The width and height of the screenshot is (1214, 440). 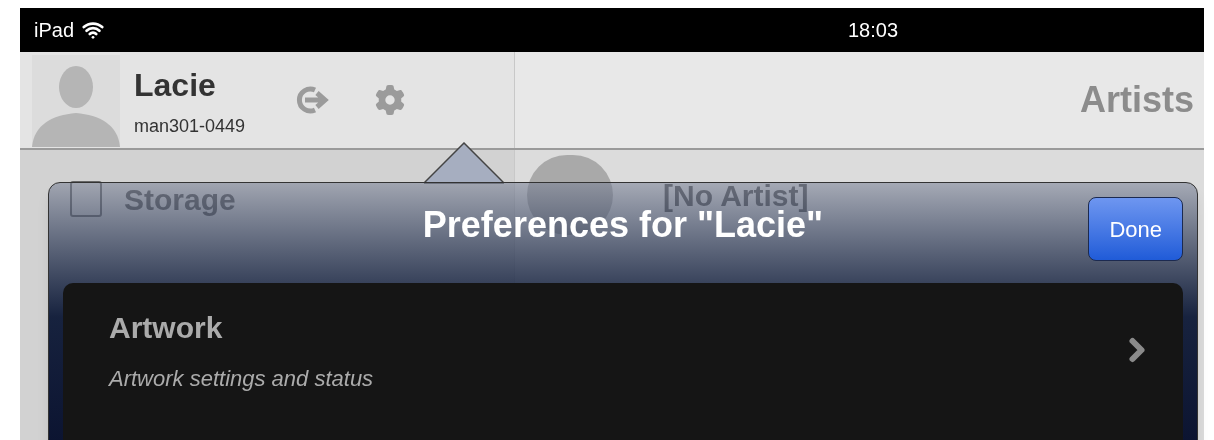 What do you see at coordinates (54, 30) in the screenshot?
I see `carrier-label: iPad` at bounding box center [54, 30].